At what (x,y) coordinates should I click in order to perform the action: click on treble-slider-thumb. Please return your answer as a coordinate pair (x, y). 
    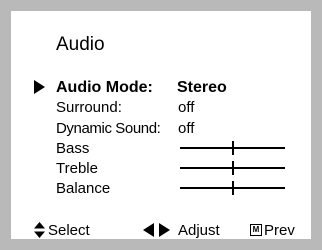
    Looking at the image, I should click on (232, 168).